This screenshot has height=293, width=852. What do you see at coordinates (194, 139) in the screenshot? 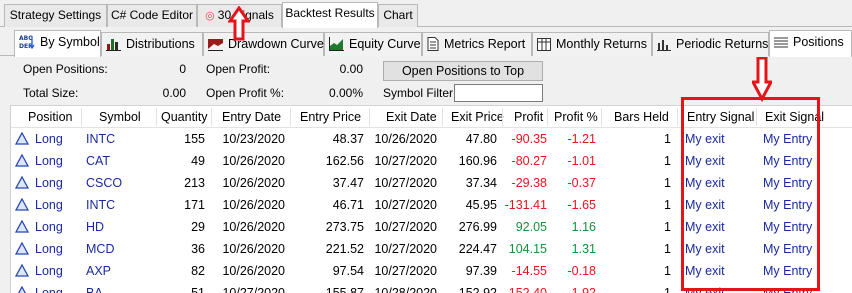
I see `cell-quantity: 155` at bounding box center [194, 139].